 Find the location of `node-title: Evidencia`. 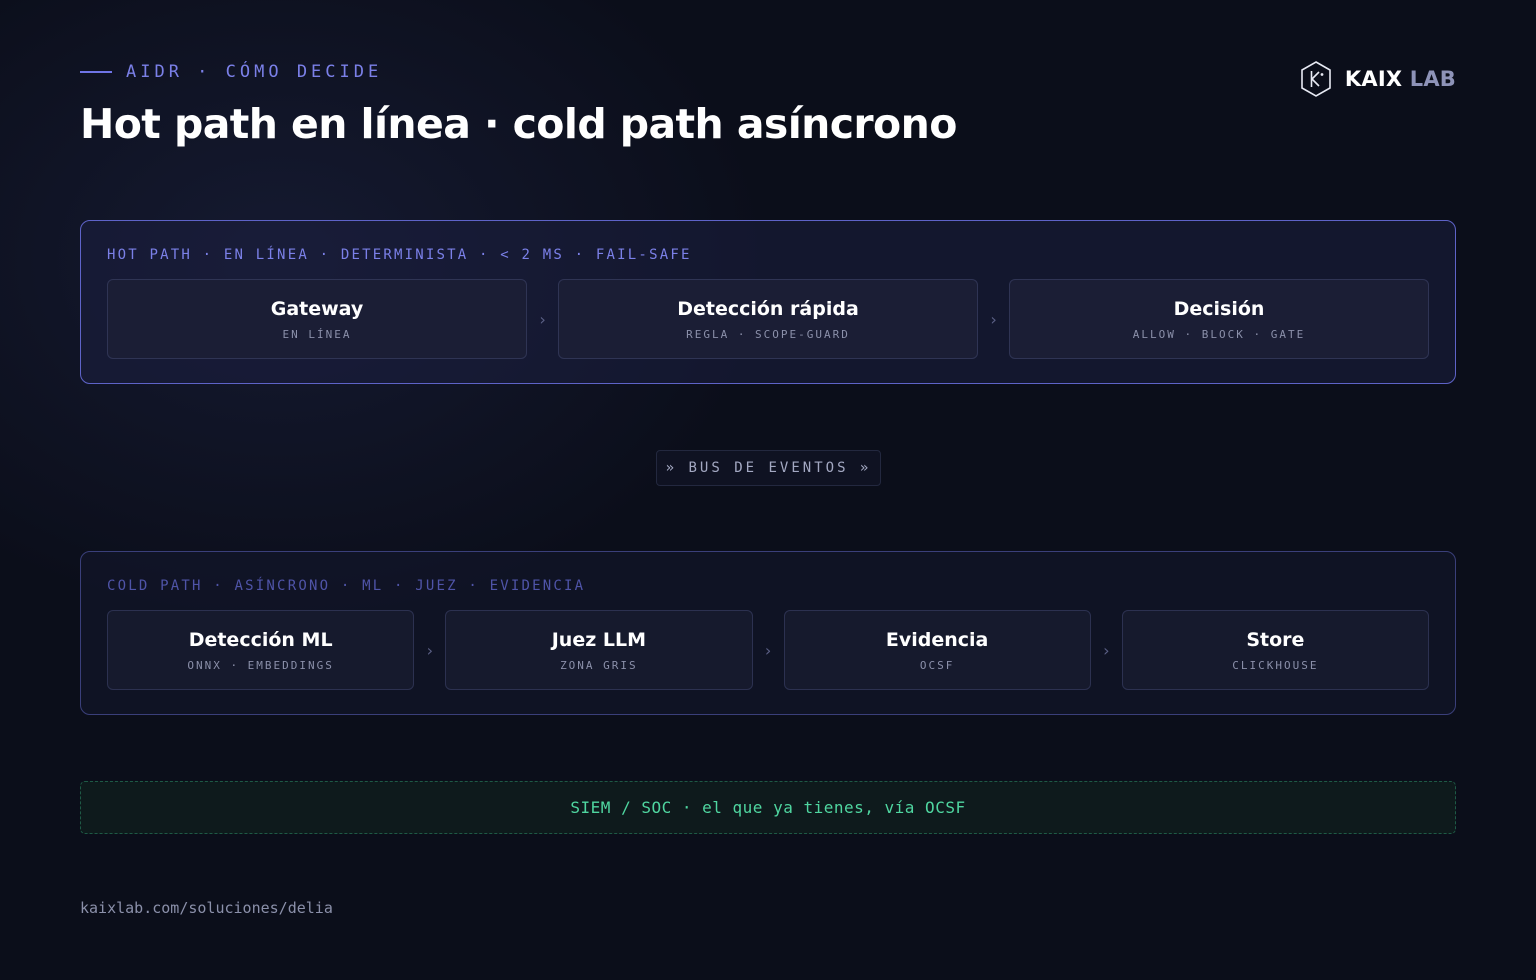

node-title: Evidencia is located at coordinates (937, 639).